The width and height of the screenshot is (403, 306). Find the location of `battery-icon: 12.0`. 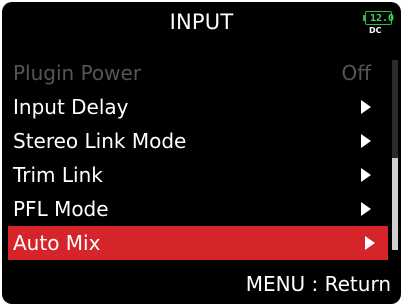

battery-icon: 12.0 is located at coordinates (380, 18).